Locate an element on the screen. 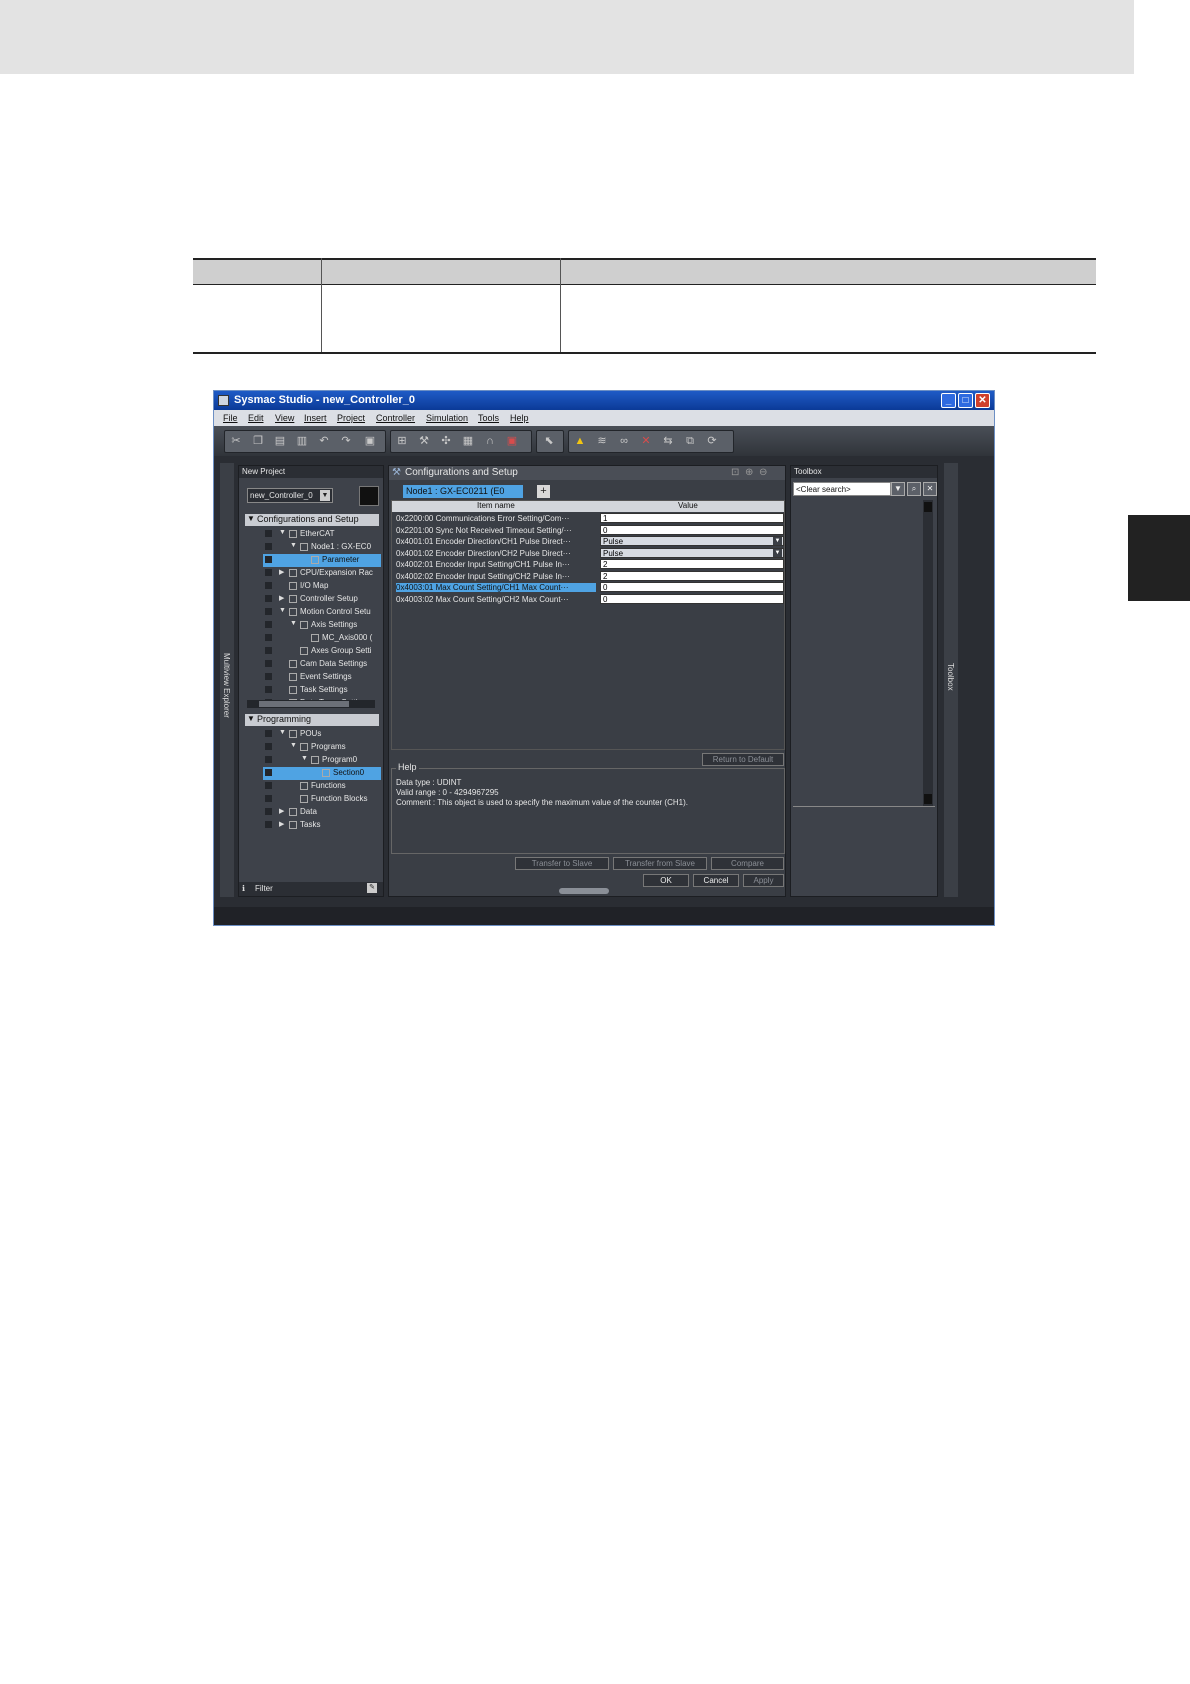  pointer-icon: ⬉ is located at coordinates (549, 441).